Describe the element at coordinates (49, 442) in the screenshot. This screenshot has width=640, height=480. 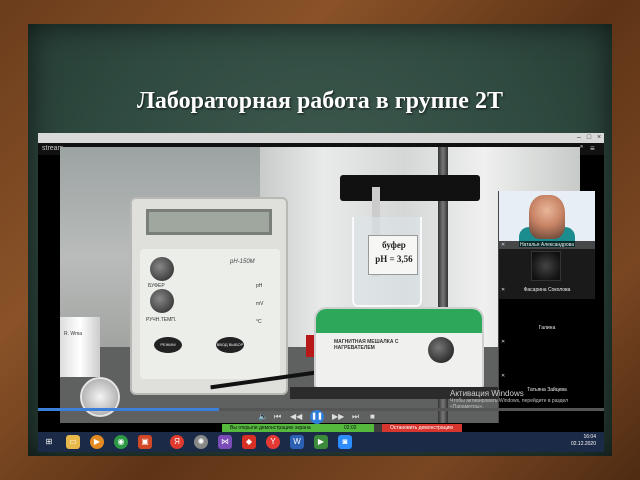
I see `windows-logo-icon: ⊞` at that location.